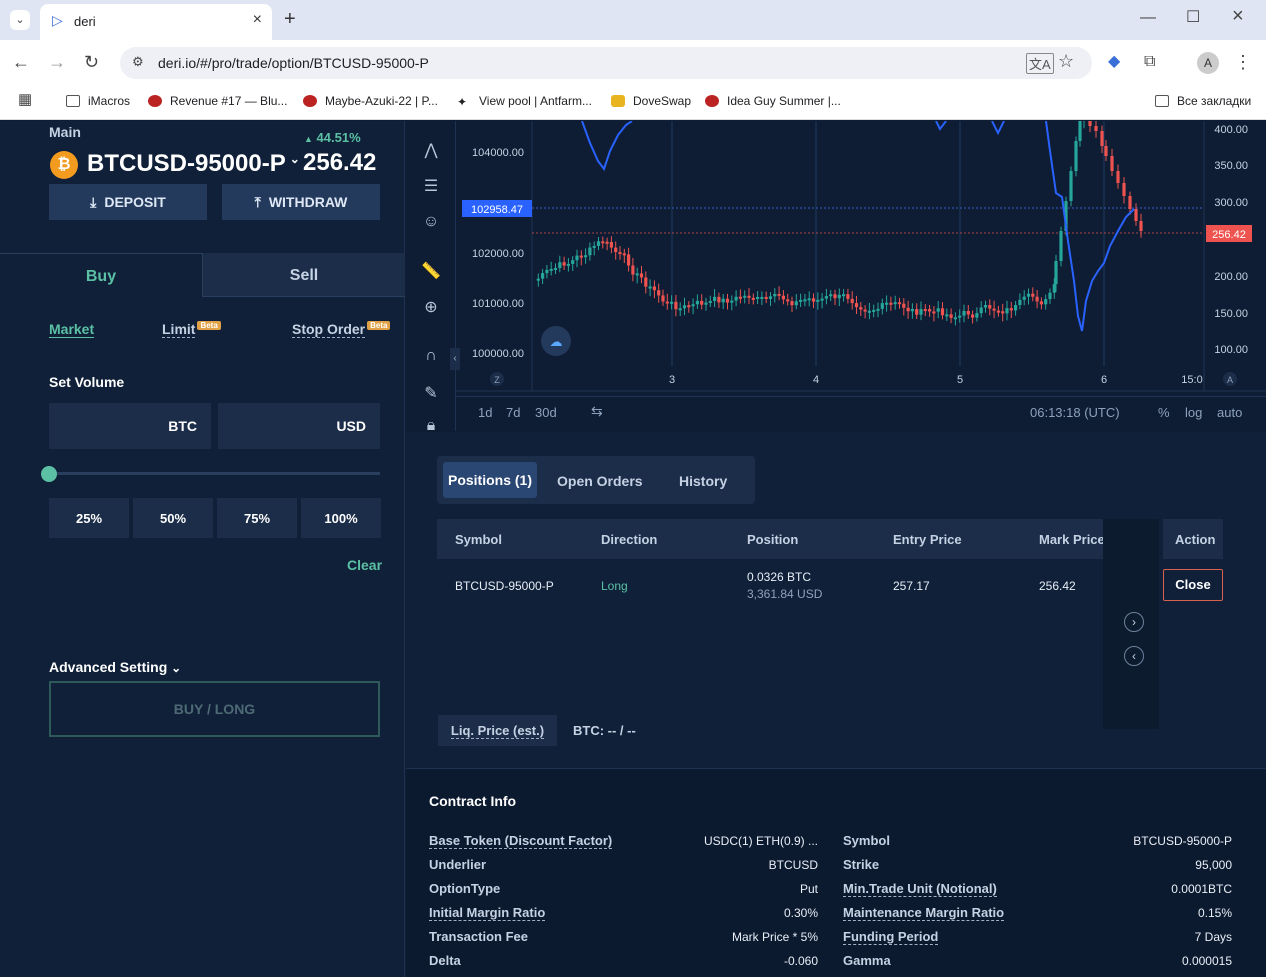 The width and height of the screenshot is (1266, 977). Describe the element at coordinates (431, 308) in the screenshot. I see `zoom-in-icon: ⊕` at that location.